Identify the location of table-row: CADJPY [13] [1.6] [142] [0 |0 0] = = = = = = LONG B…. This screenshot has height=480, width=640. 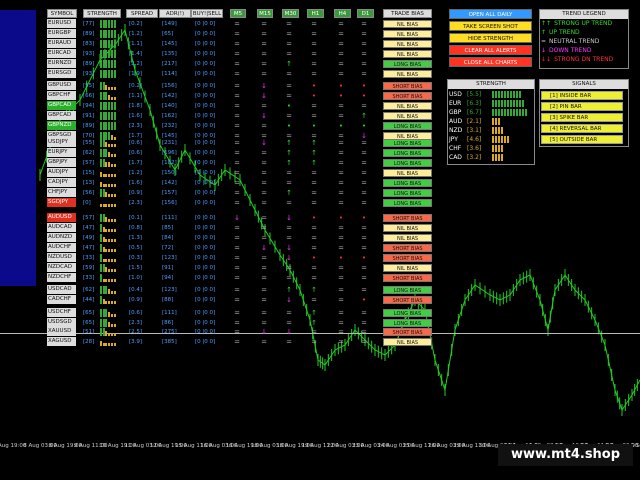
(220, 183).